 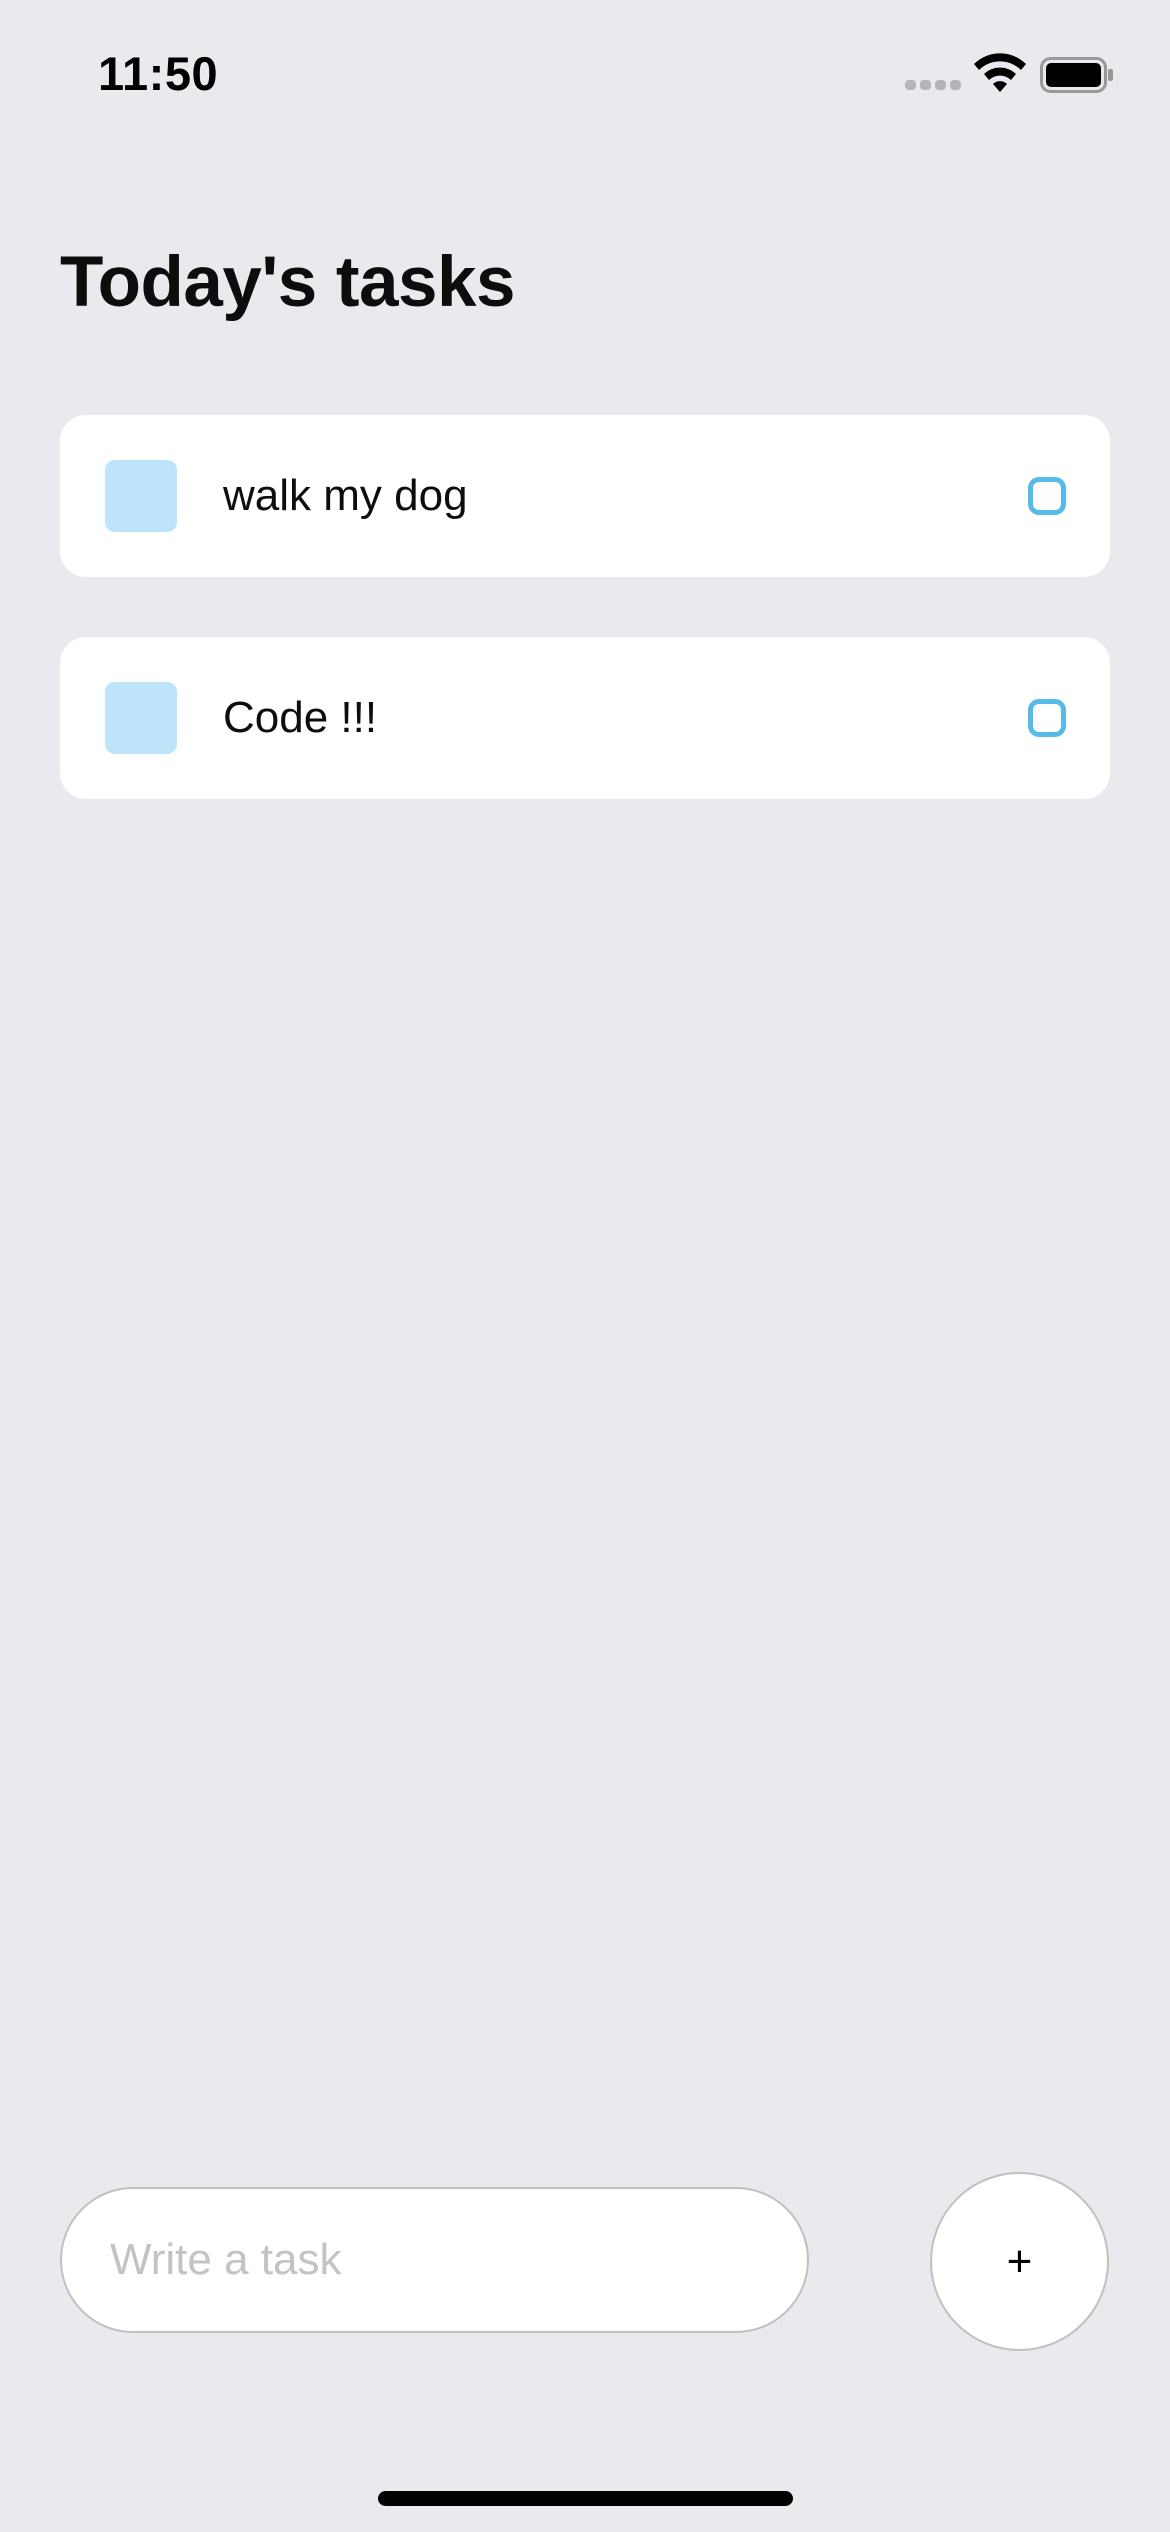 I want to click on home-indicator, so click(x=585, y=2498).